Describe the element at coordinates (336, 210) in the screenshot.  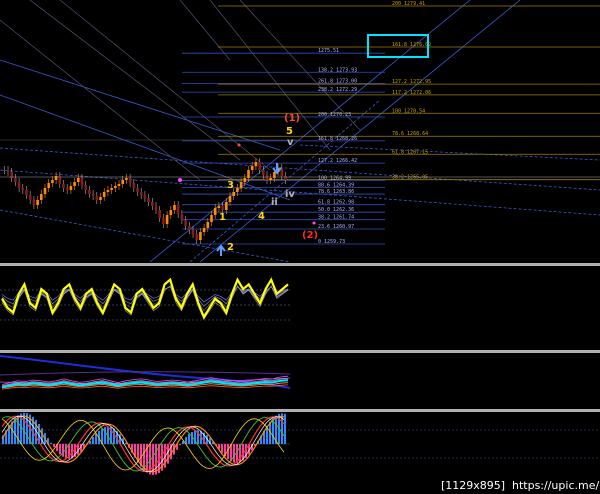
I see `fib-level-label: 50.0 1262.36` at that location.